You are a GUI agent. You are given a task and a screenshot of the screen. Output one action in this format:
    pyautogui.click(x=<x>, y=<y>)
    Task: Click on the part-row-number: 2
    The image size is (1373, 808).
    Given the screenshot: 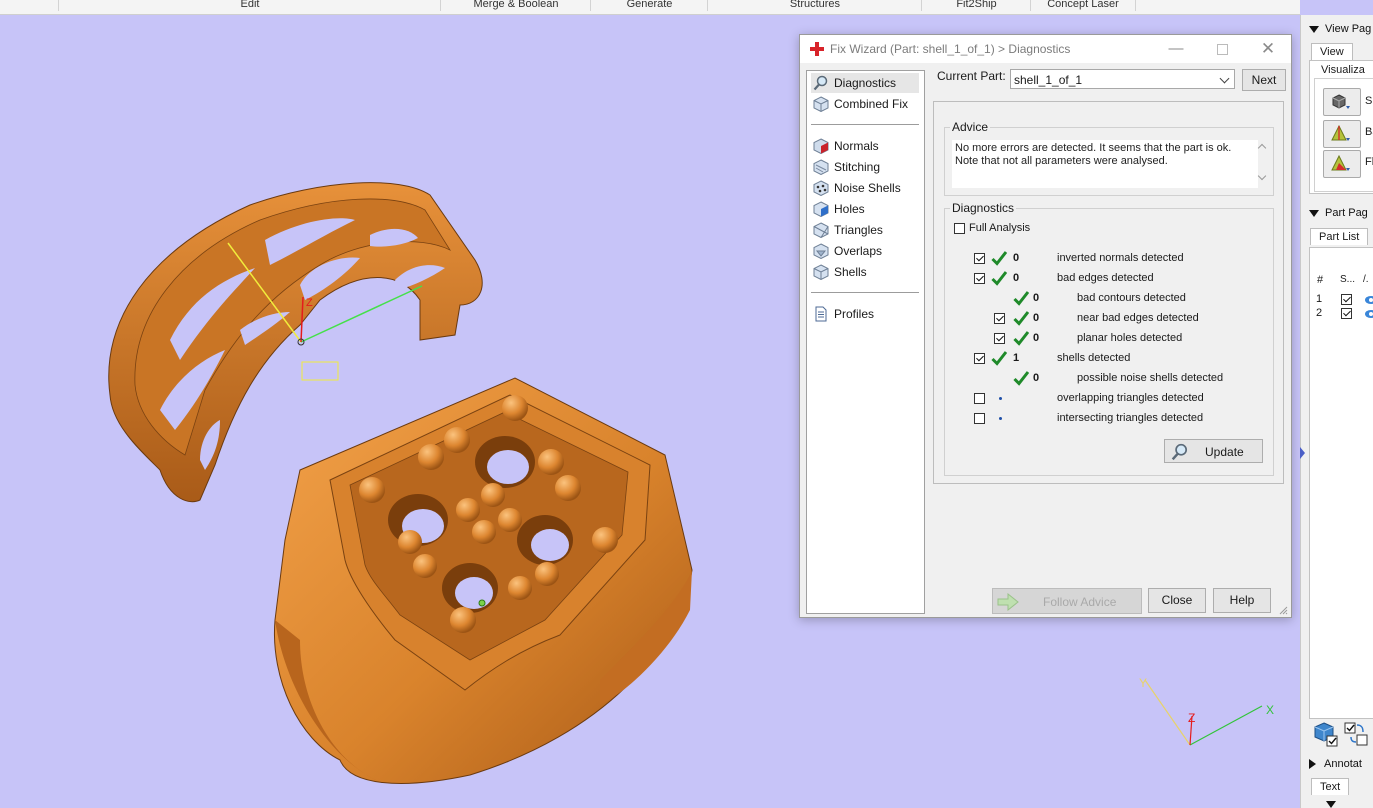 What is the action you would take?
    pyautogui.click(x=1319, y=313)
    